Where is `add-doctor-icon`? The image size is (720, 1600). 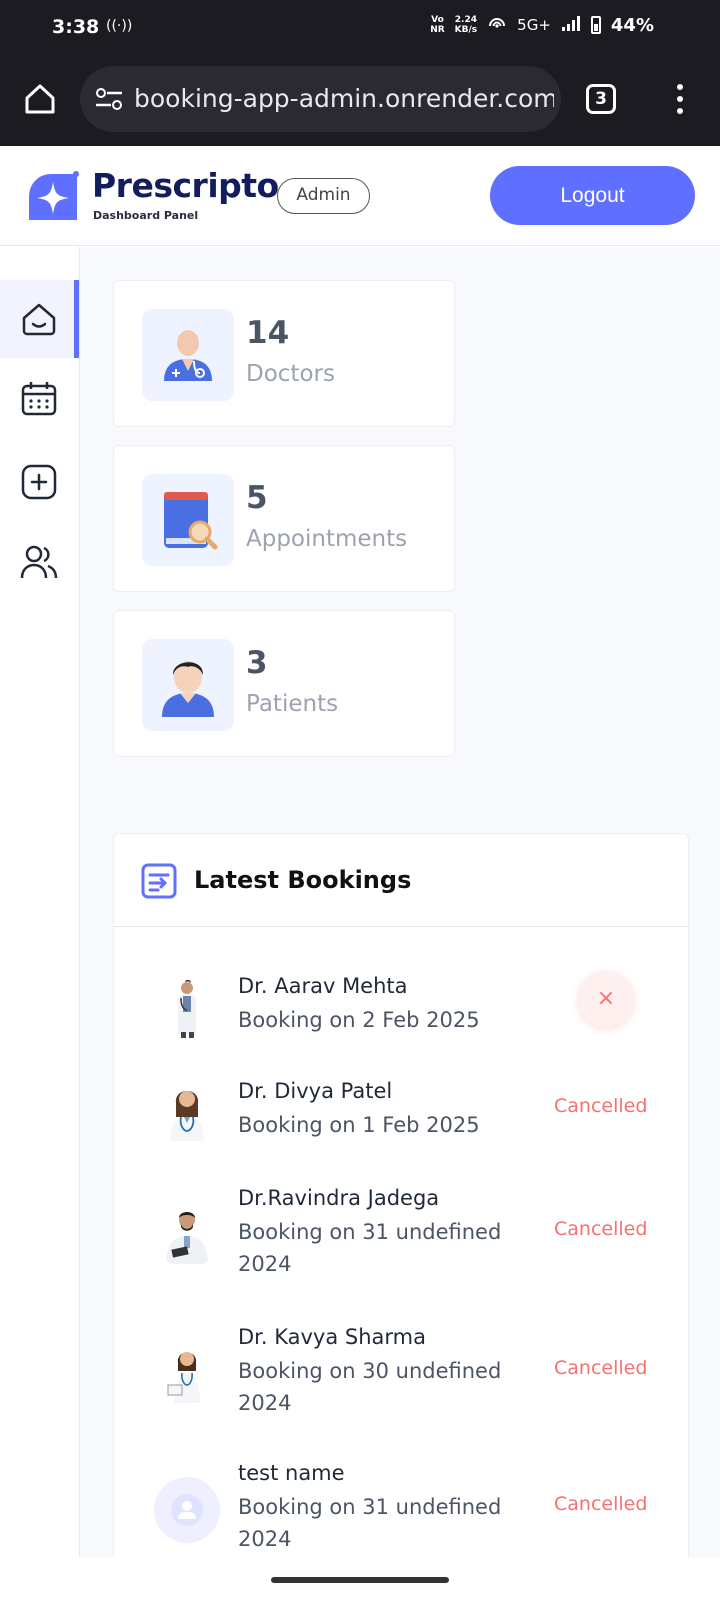 add-doctor-icon is located at coordinates (39, 482).